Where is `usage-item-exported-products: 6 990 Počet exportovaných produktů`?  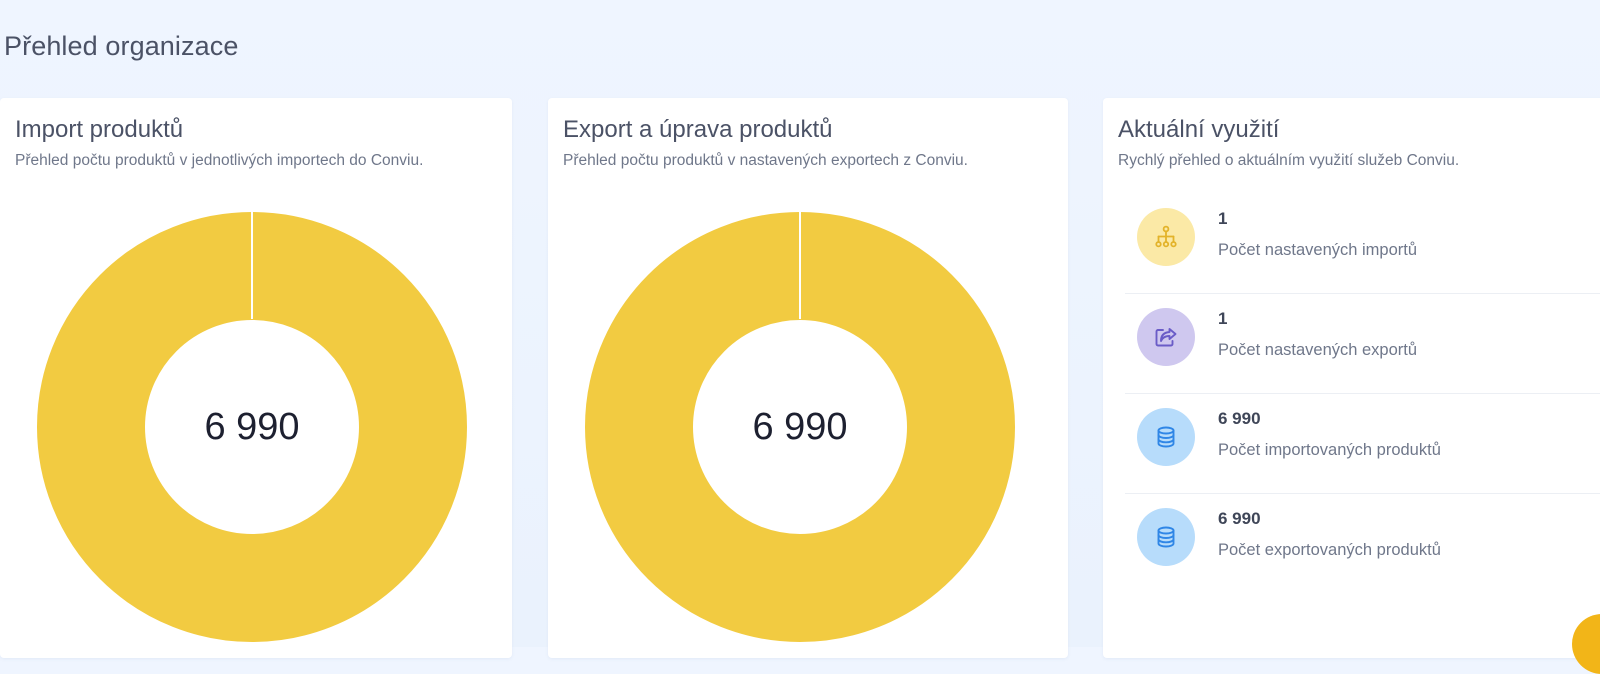
usage-item-exported-products: 6 990 Počet exportovaných produktů is located at coordinates (1362, 543).